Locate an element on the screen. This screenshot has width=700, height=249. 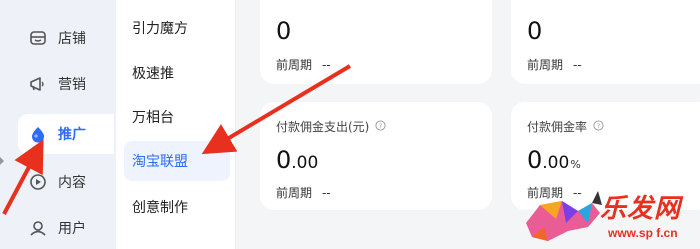
rail-item-content: 内容 is located at coordinates (66, 182).